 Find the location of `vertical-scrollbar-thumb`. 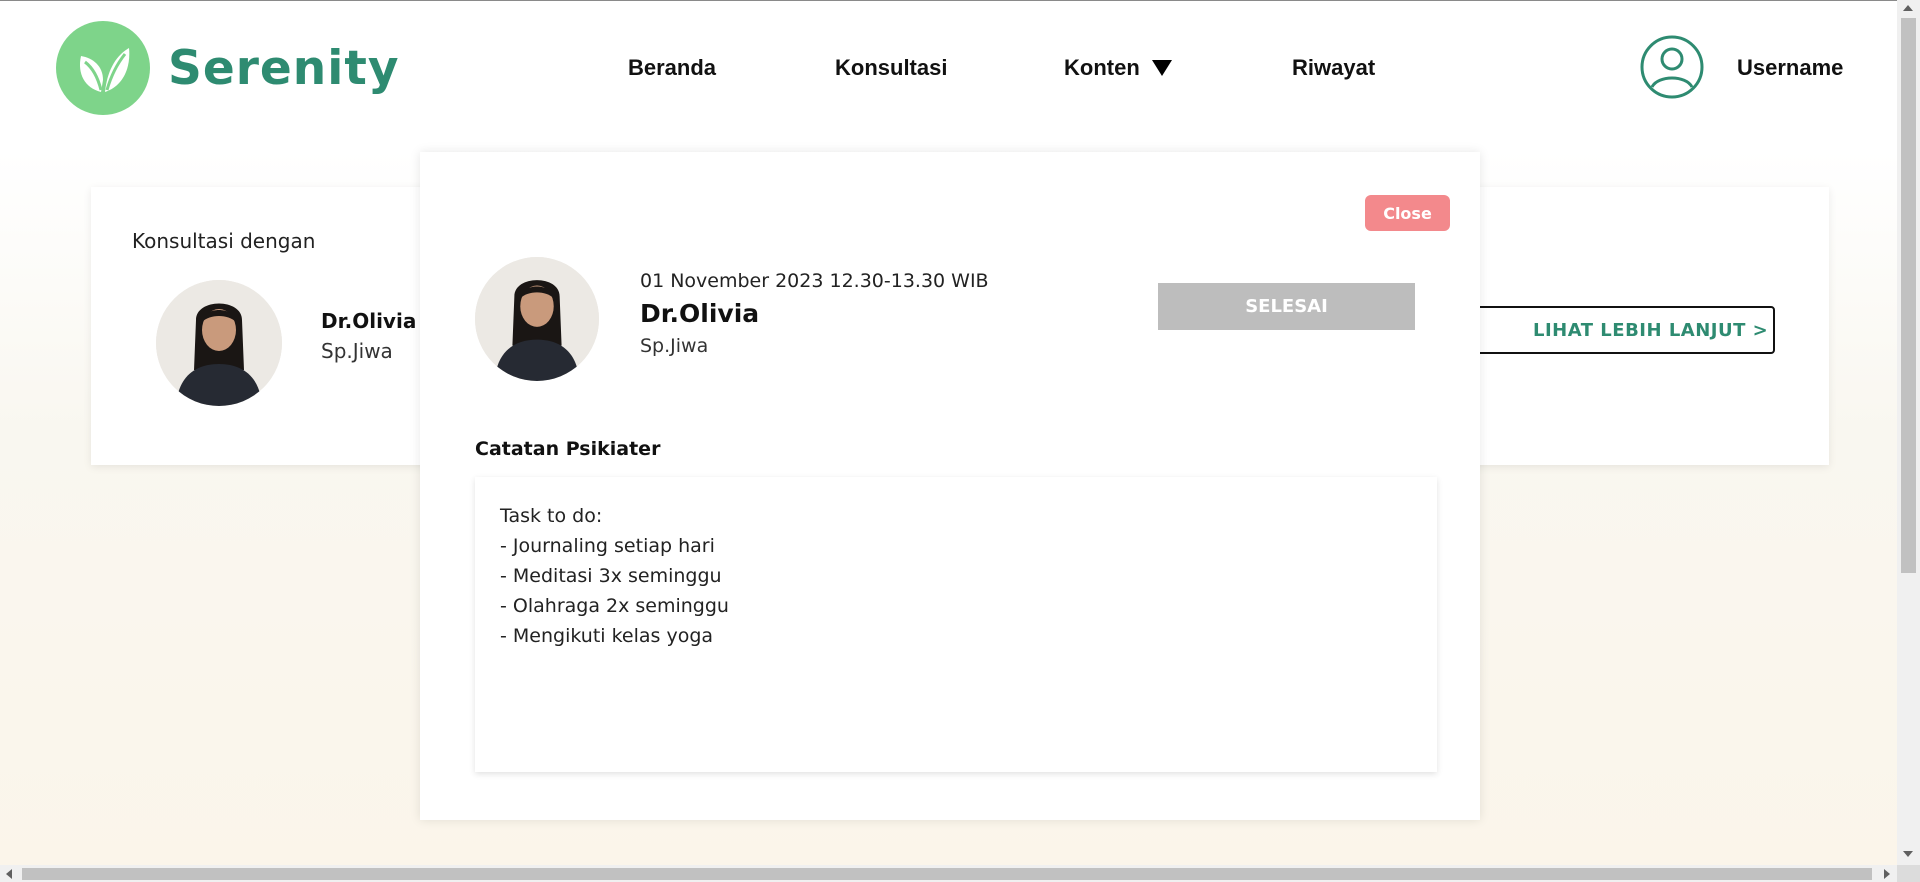

vertical-scrollbar-thumb is located at coordinates (1908, 295).